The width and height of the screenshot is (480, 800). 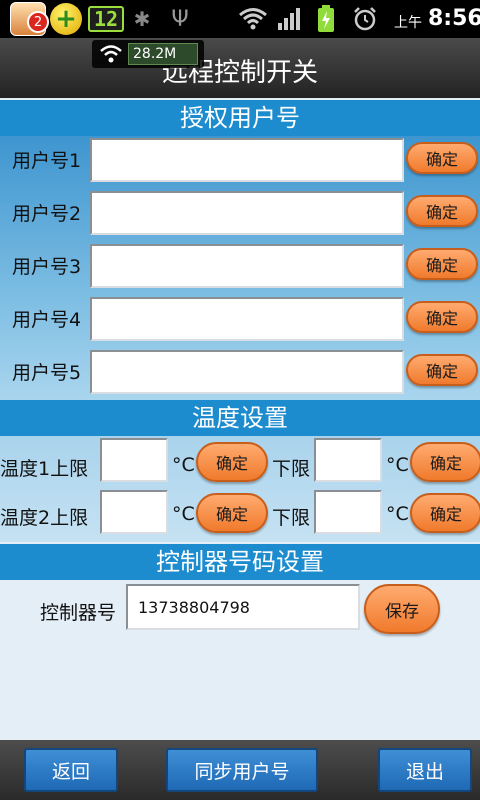 What do you see at coordinates (44, 469) in the screenshot?
I see `temp1-upper-label: 温度1上限` at bounding box center [44, 469].